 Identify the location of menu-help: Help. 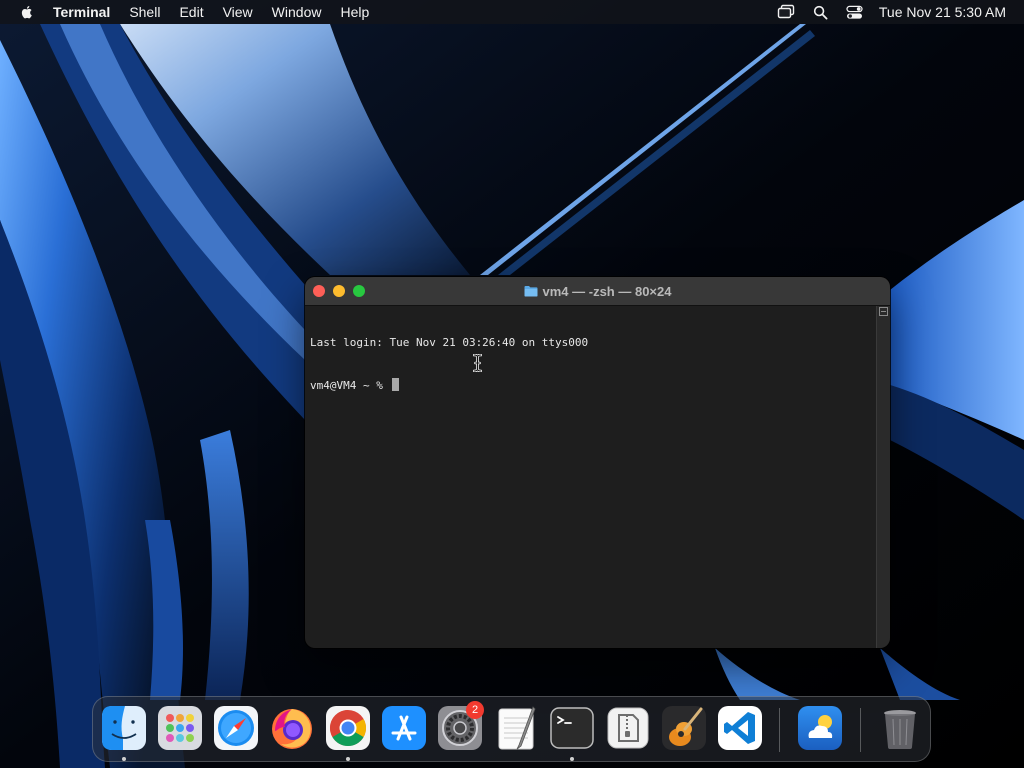
(354, 12).